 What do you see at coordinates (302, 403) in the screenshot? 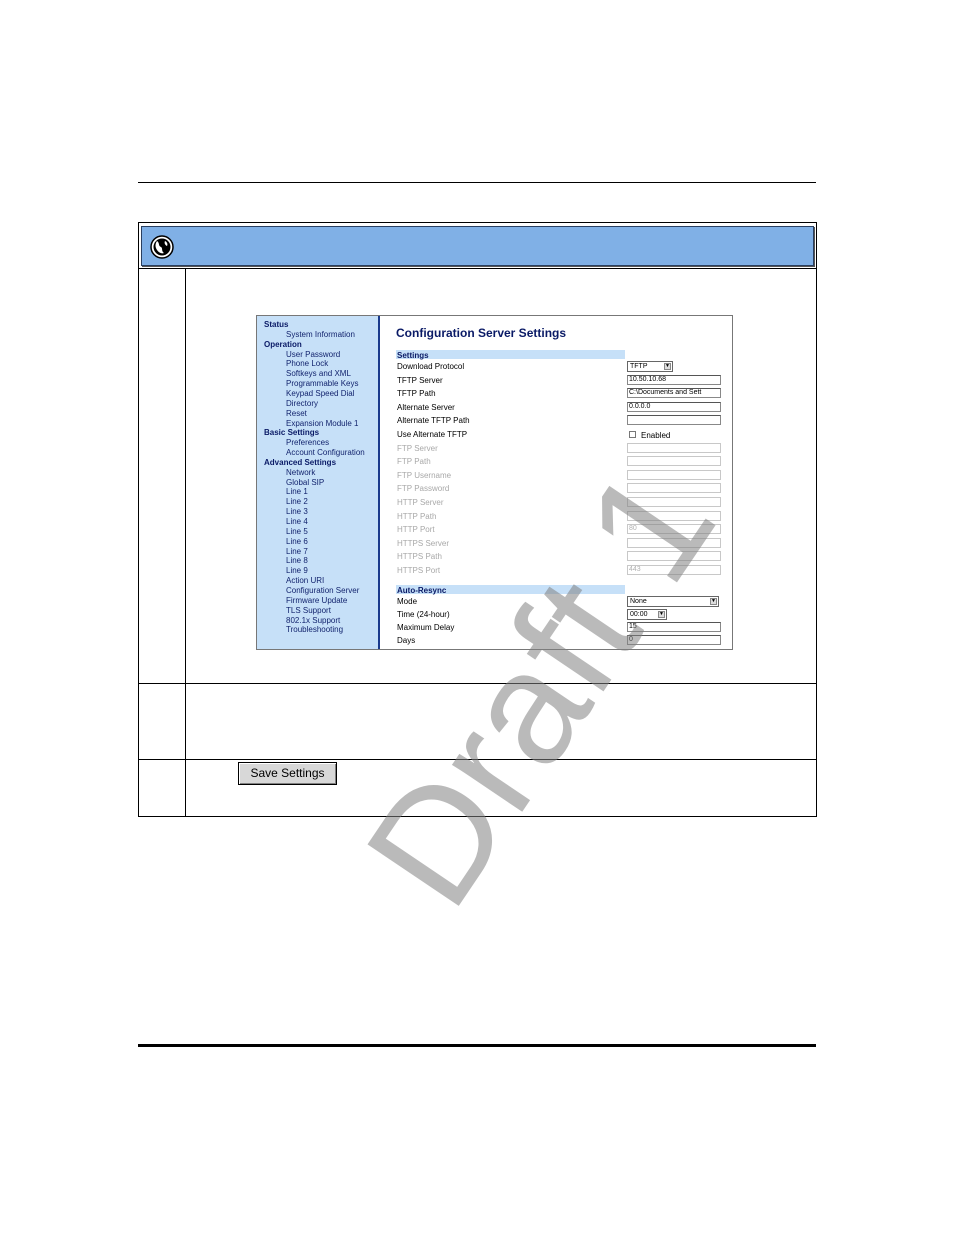
I see `sidebar-link: Directory` at bounding box center [302, 403].